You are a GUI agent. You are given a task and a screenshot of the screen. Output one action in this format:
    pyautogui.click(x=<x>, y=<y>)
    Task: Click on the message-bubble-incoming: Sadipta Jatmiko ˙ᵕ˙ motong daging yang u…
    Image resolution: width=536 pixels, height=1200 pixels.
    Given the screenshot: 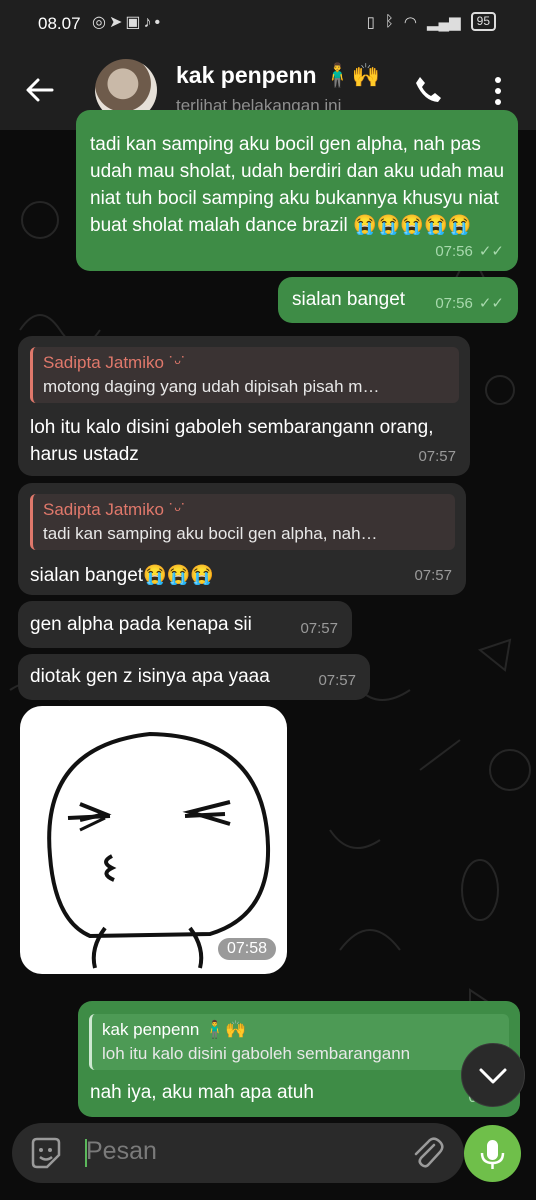 What is the action you would take?
    pyautogui.click(x=244, y=406)
    